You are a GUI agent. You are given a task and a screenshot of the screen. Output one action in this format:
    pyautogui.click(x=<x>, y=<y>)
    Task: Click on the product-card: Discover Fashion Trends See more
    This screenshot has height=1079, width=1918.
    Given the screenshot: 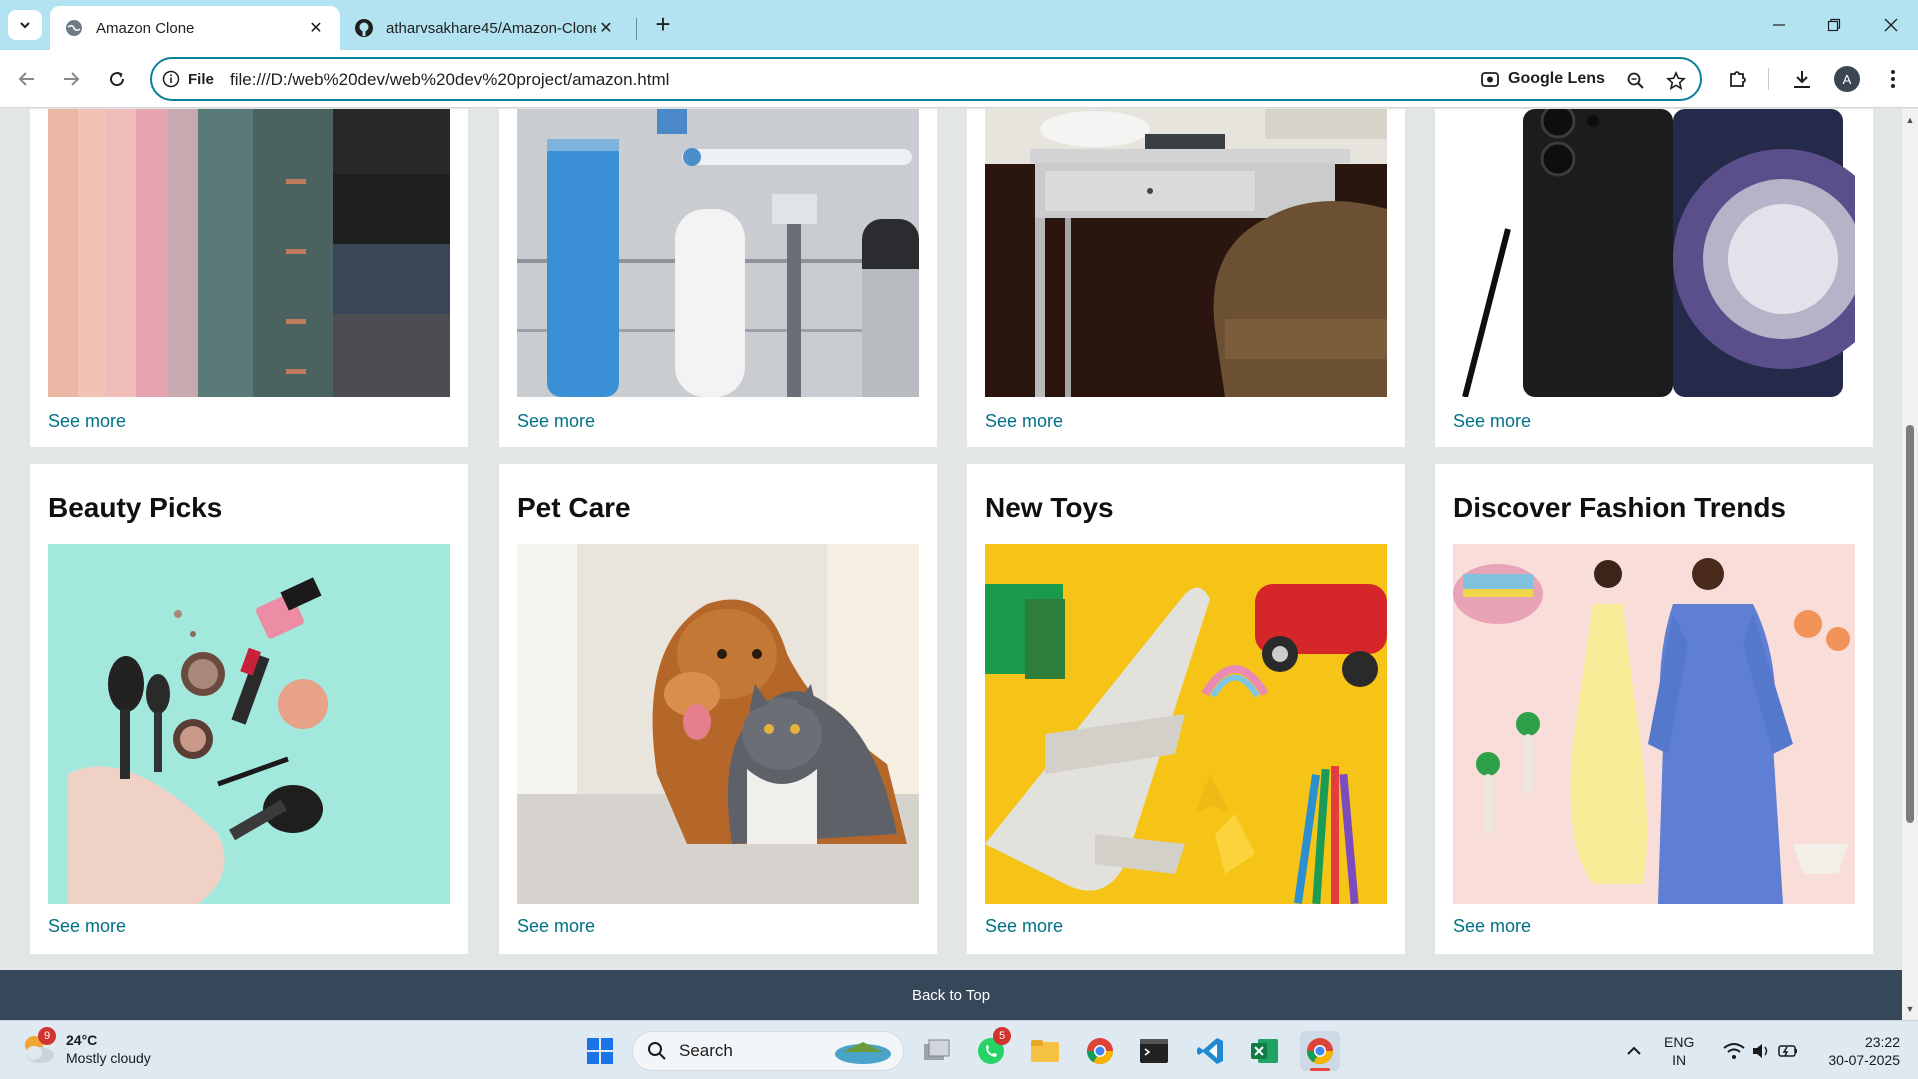 What is the action you would take?
    pyautogui.click(x=1654, y=709)
    